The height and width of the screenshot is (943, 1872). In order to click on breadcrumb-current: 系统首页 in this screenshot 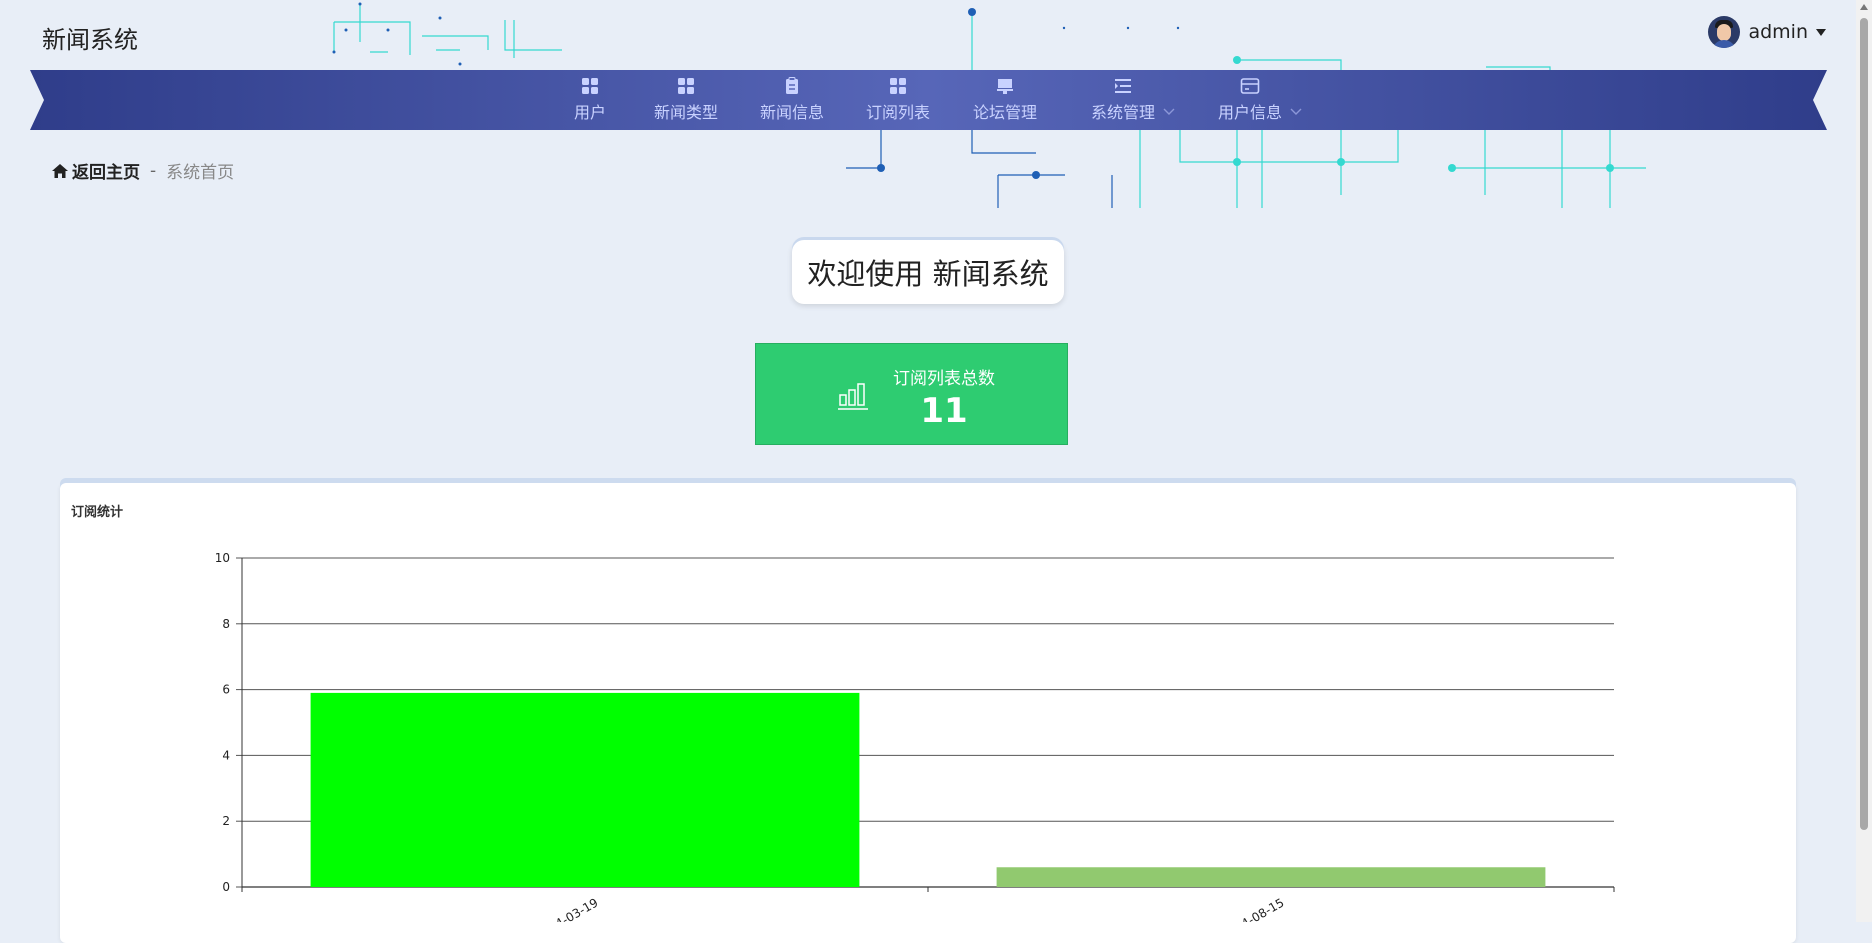, I will do `click(200, 173)`.